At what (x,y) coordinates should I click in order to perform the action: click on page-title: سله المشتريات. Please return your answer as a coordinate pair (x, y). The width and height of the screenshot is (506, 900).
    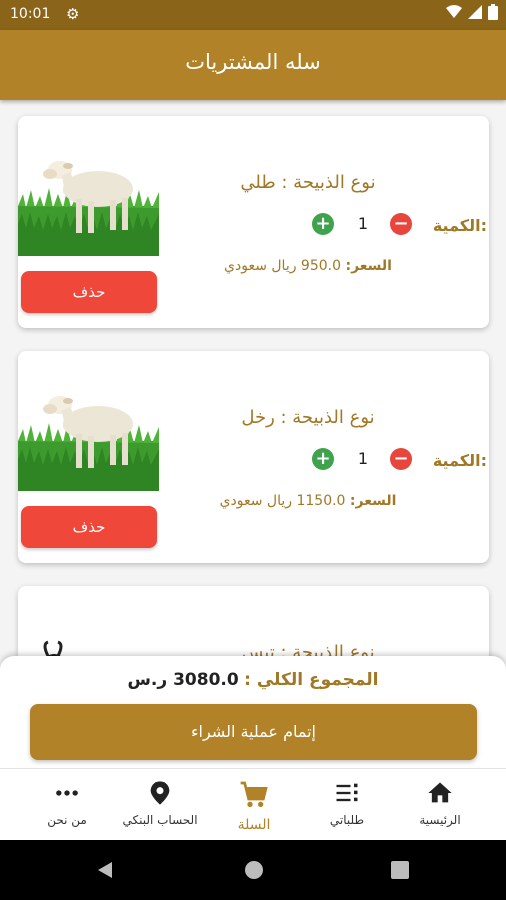
    Looking at the image, I should click on (253, 62).